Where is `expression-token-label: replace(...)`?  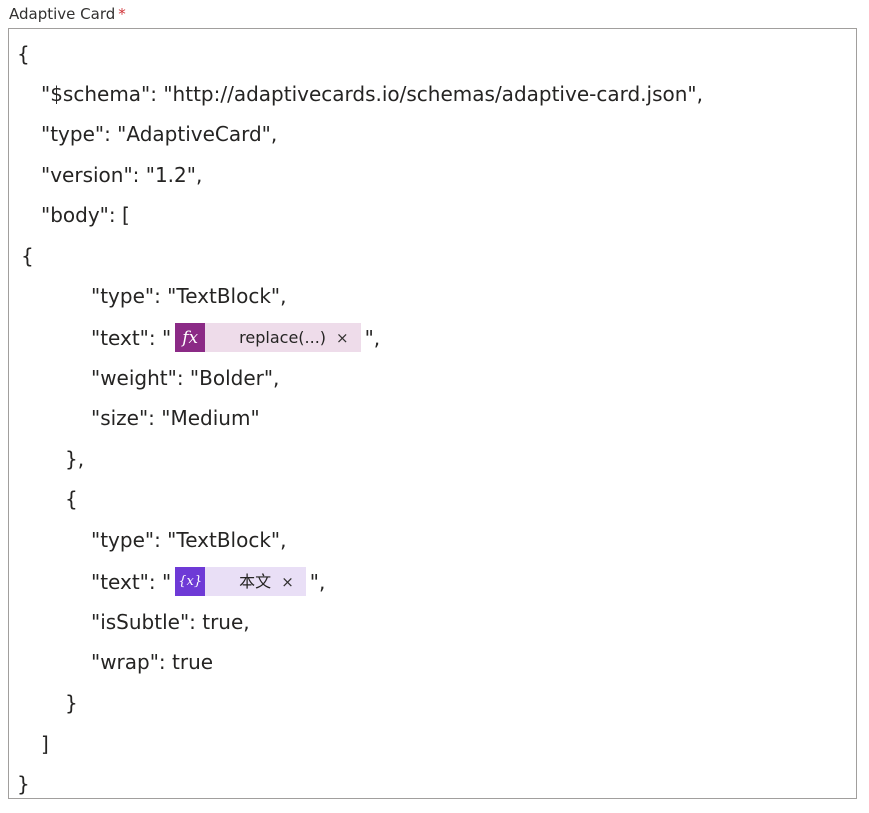
expression-token-label: replace(...) is located at coordinates (283, 337).